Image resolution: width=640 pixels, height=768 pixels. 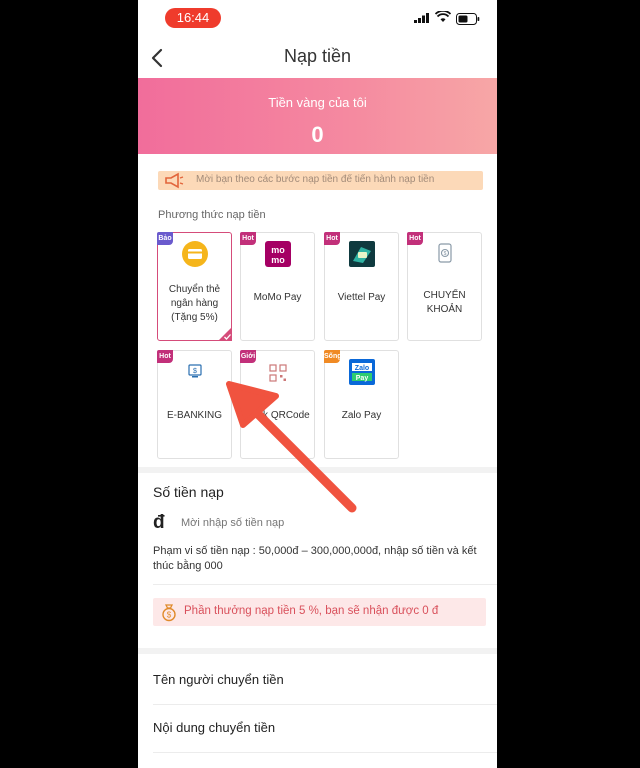 I want to click on method-bank-transfer-card: Bảo Chuyển thẻ ngân hàng (Tặng 5%), so click(x=194, y=286).